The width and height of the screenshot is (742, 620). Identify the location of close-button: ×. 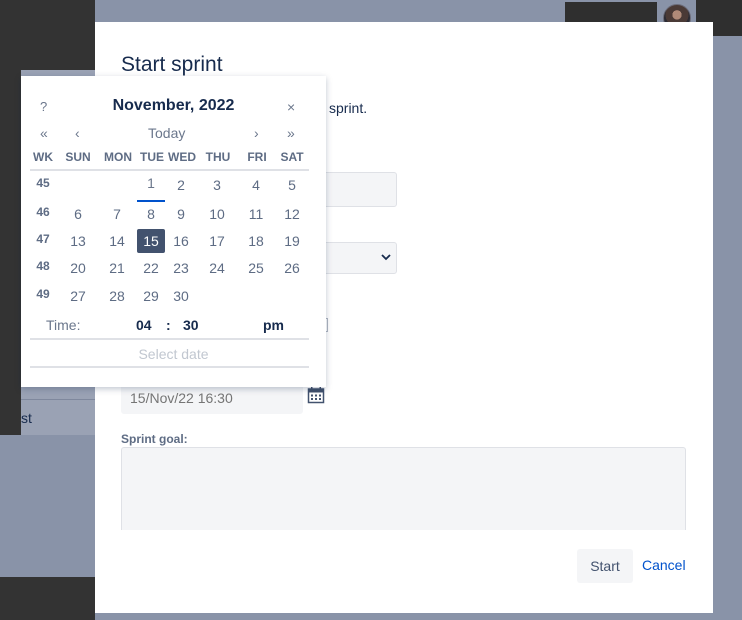
(291, 107).